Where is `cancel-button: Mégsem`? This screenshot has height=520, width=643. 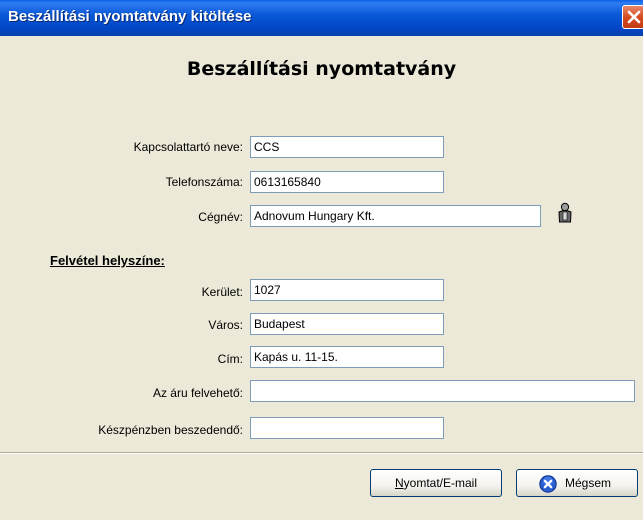 cancel-button: Mégsem is located at coordinates (577, 483).